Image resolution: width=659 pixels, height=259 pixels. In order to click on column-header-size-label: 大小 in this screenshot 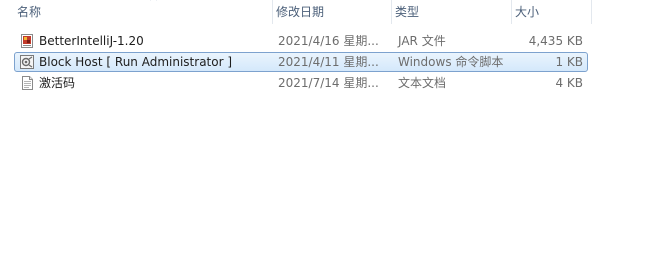, I will do `click(527, 12)`.